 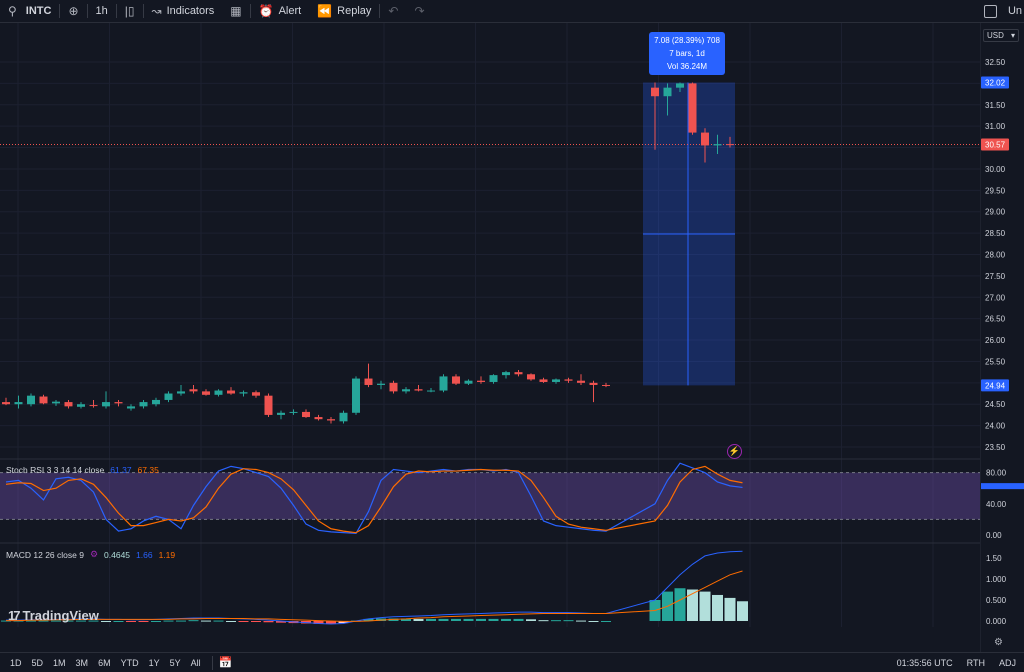 What do you see at coordinates (154, 663) in the screenshot?
I see `range-button-1y: 1Y` at bounding box center [154, 663].